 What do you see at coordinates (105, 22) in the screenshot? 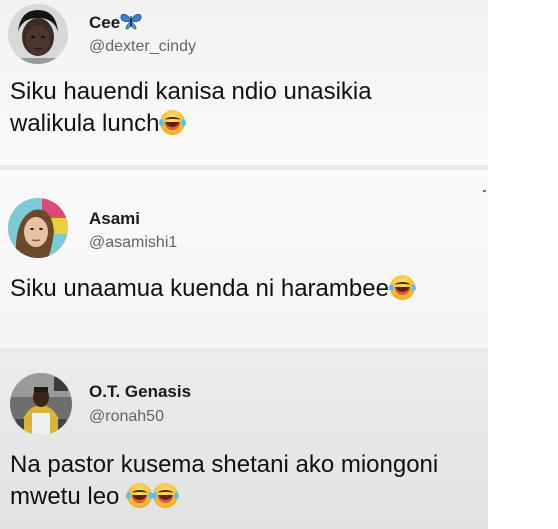
I see `user-name-text: Cee` at bounding box center [105, 22].